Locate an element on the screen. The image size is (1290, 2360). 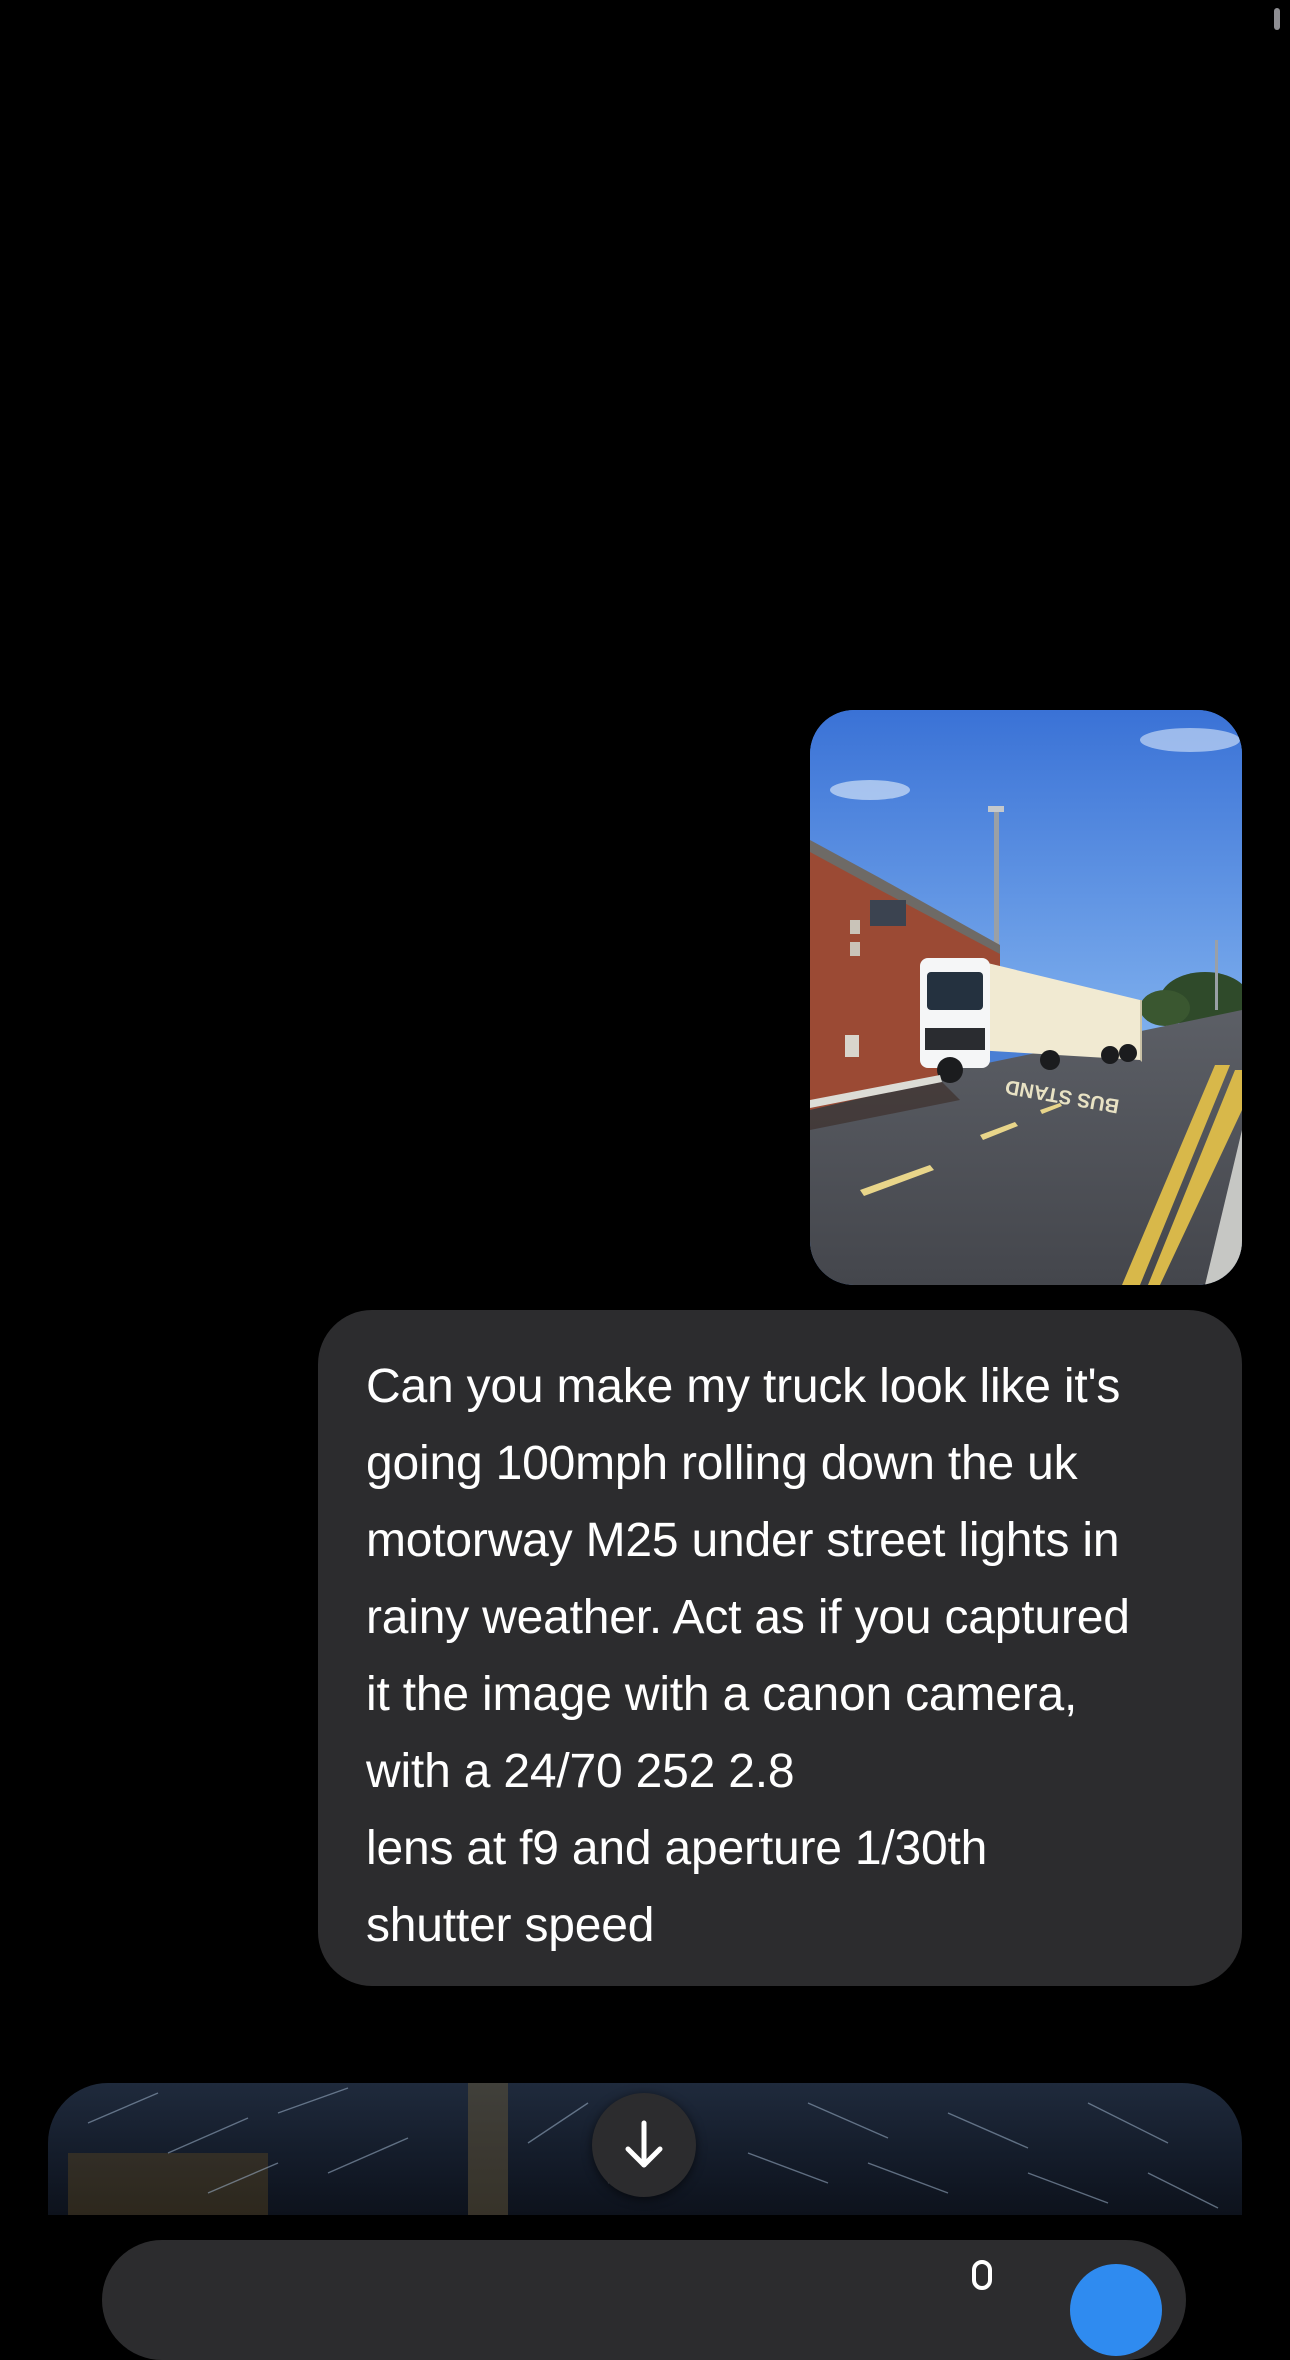
truck-photo-illustration: BUS STAND is located at coordinates (1026, 997).